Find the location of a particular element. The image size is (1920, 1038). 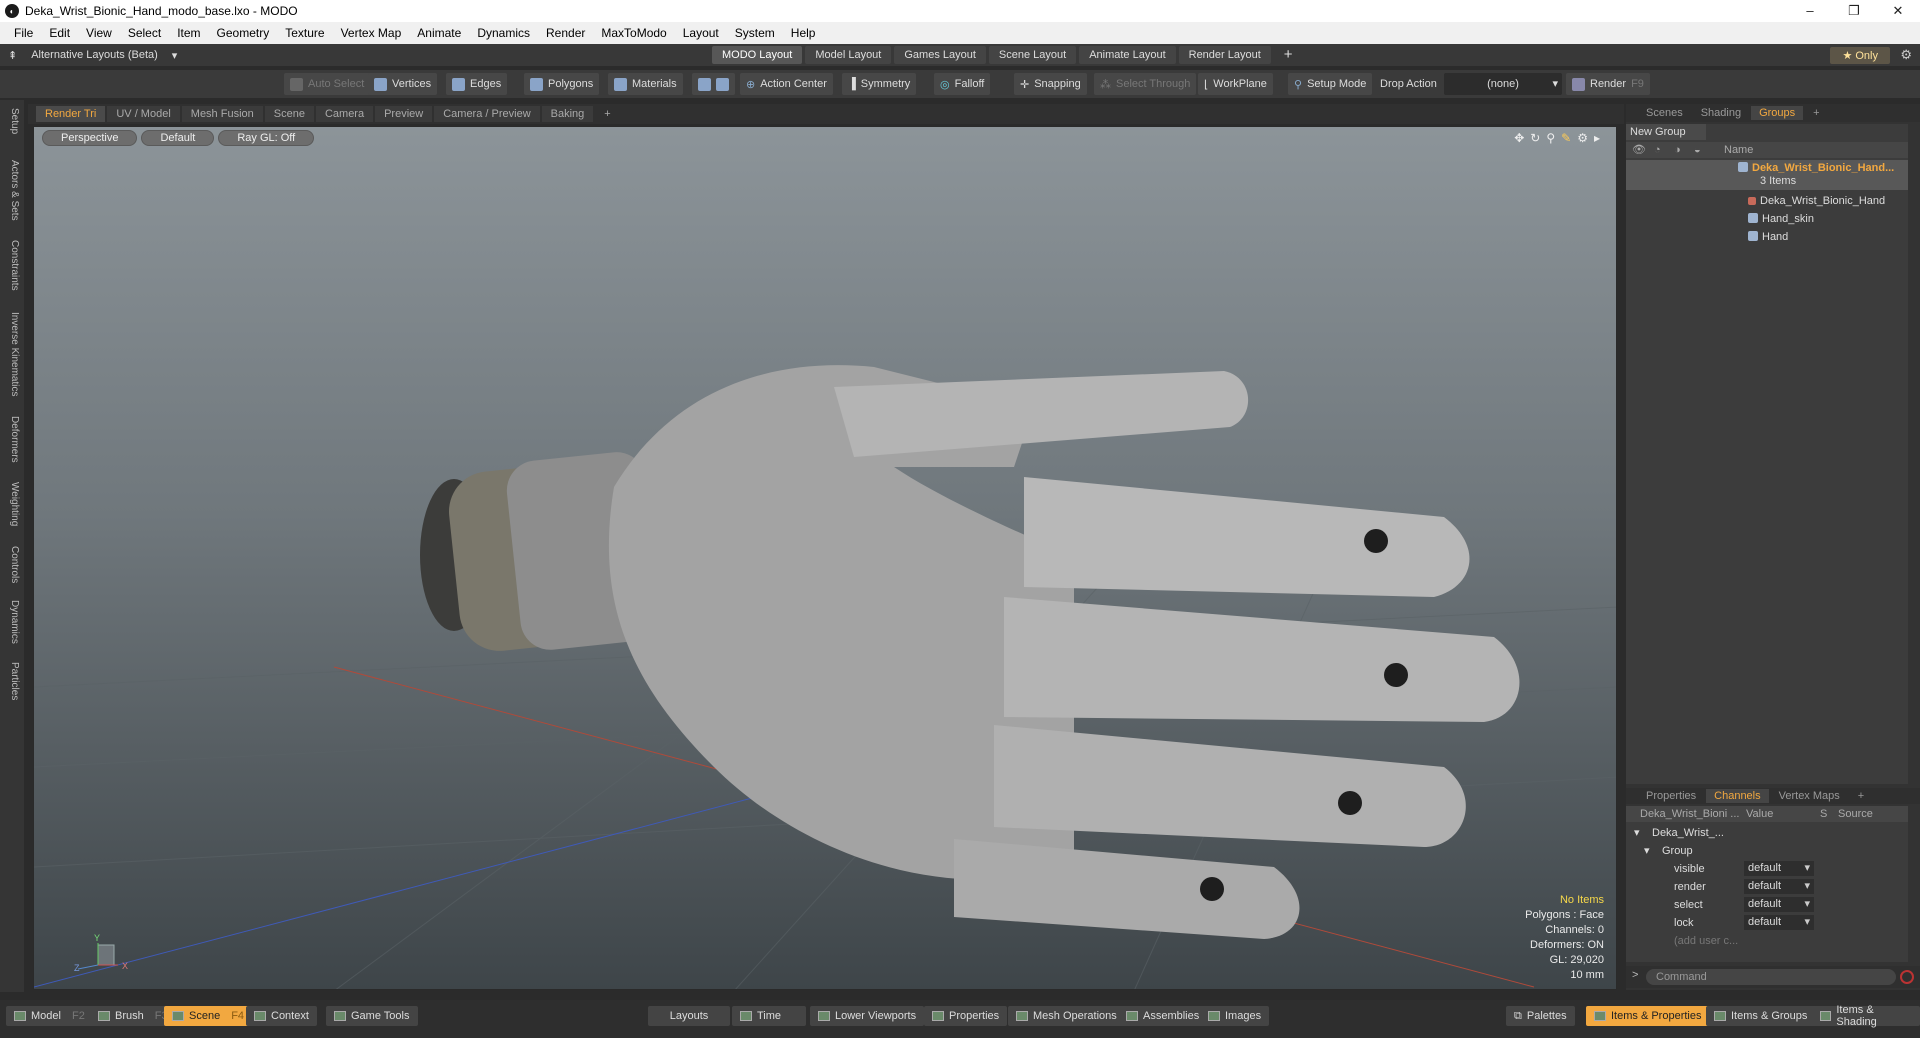

gear-icon: ⚙ is located at coordinates (1906, 55).